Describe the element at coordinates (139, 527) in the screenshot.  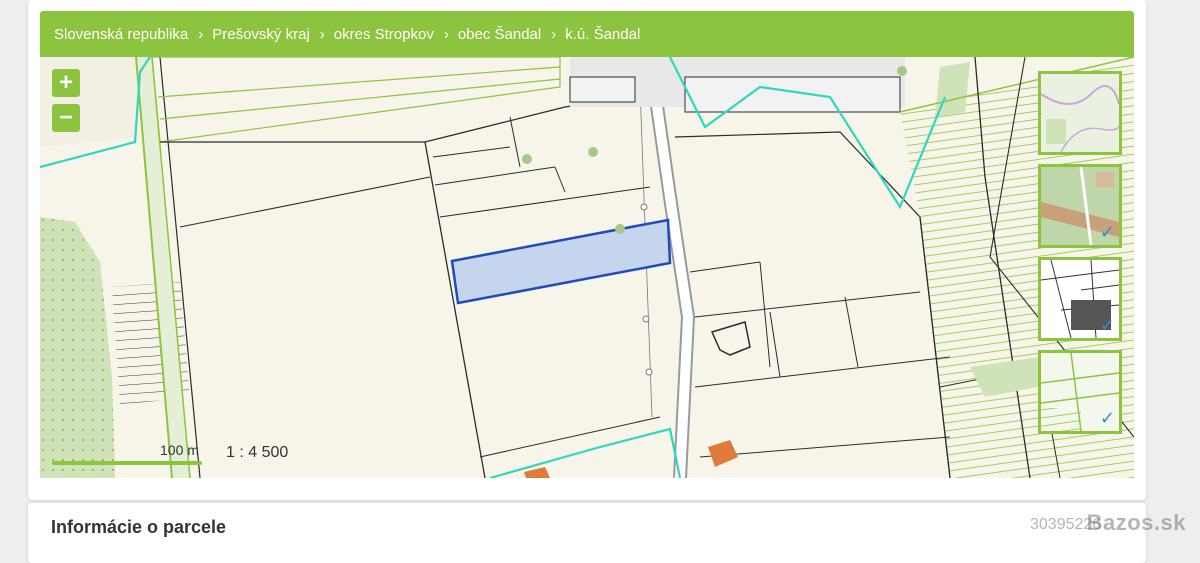
I see `parcel-info-title: Informácie o parcele` at that location.